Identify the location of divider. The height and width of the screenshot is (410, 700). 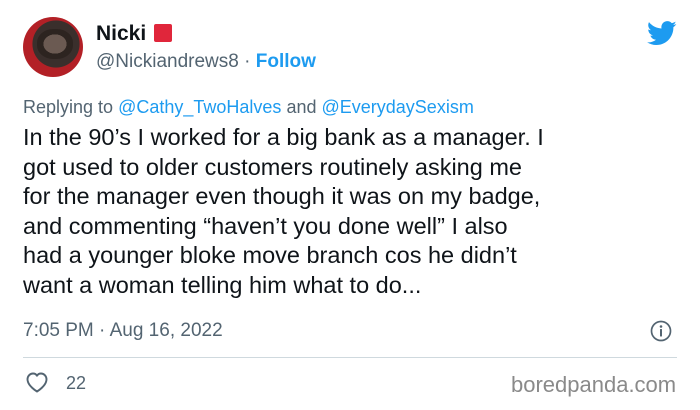
(350, 357).